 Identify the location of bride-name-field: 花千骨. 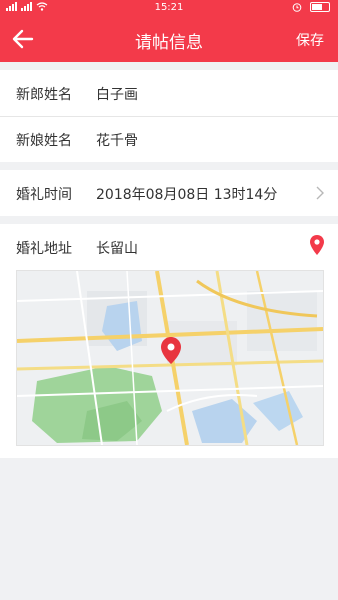
(117, 140).